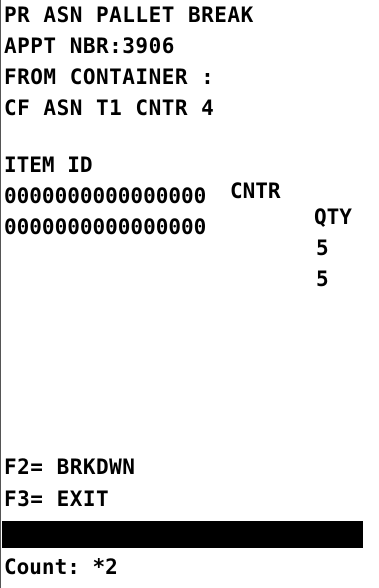 This screenshot has width=379, height=588. What do you see at coordinates (182, 534) in the screenshot?
I see `command-input-field` at bounding box center [182, 534].